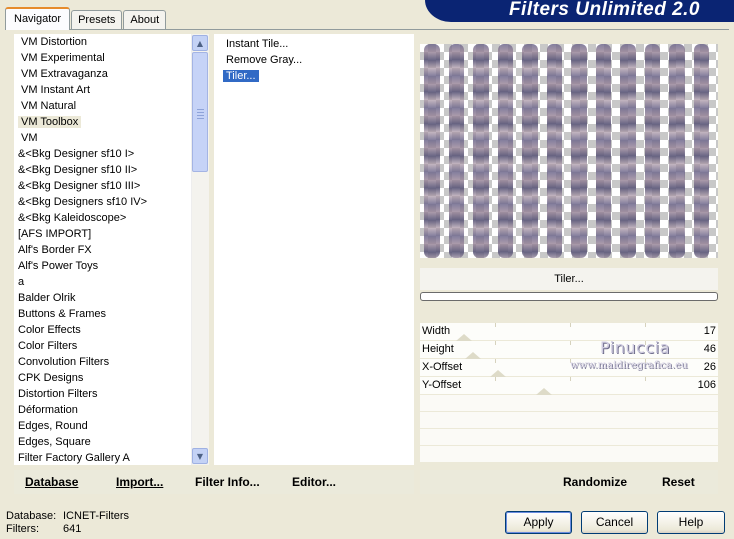 This screenshot has height=539, width=734. I want to click on category-item: Alf's Power Toys, so click(102, 266).